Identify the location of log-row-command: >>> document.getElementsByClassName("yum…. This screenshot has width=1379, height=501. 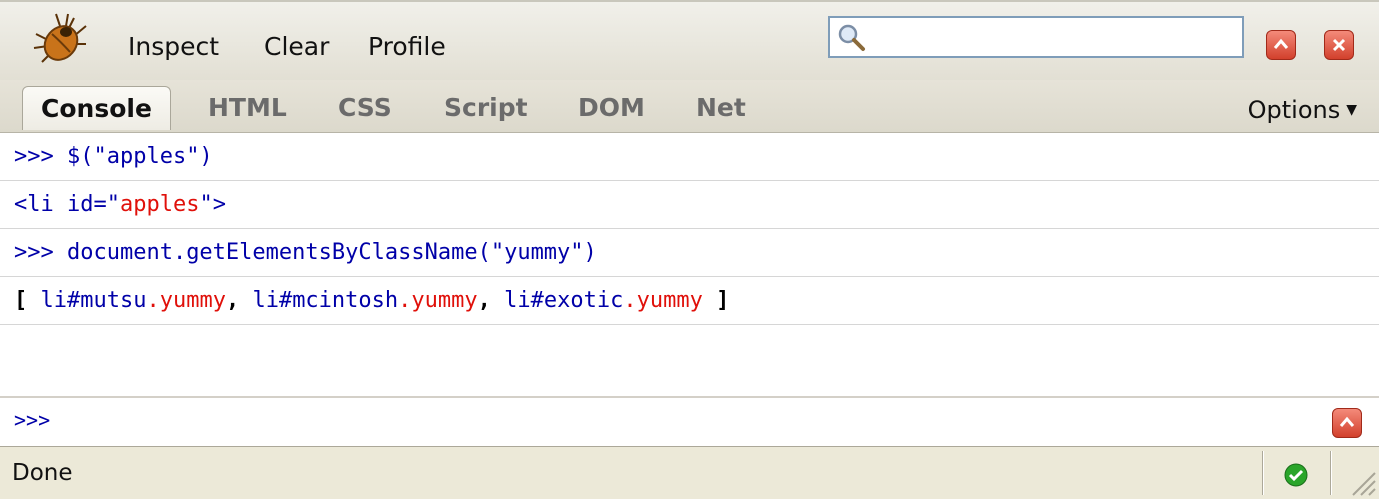
(689, 253).